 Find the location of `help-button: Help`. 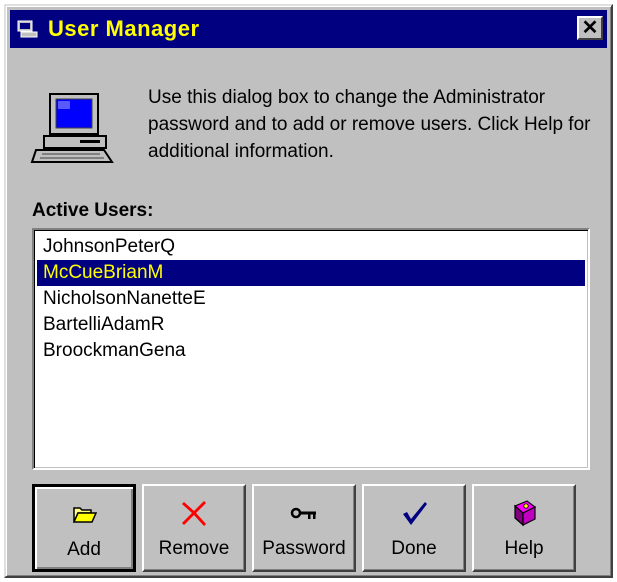

help-button: Help is located at coordinates (524, 528).